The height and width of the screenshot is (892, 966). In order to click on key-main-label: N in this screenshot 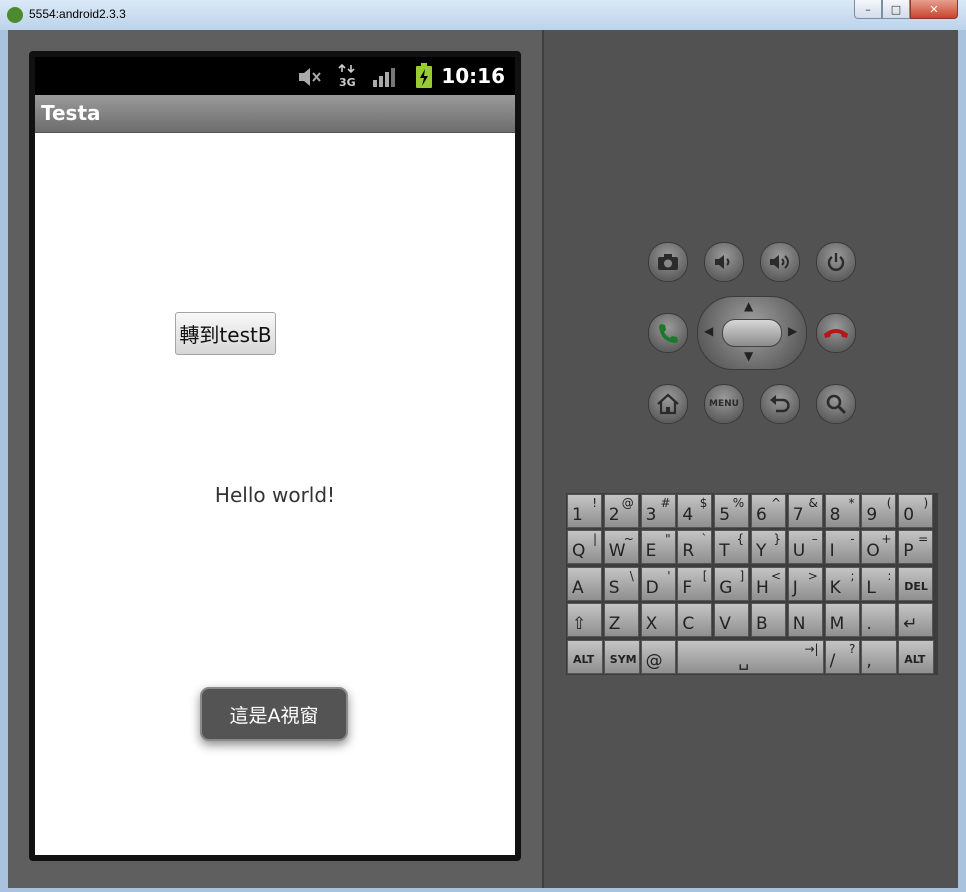, I will do `click(799, 624)`.